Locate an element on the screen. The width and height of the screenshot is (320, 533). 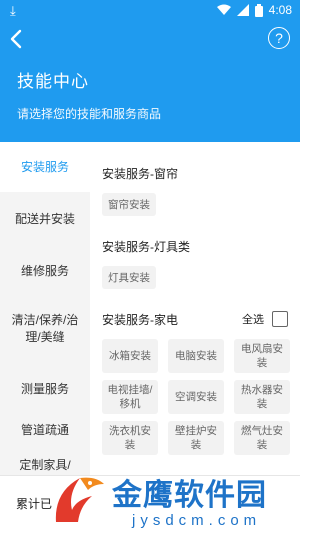
sidebar-item-label: 清洁/保养/治理/美缝 is located at coordinates (45, 328).